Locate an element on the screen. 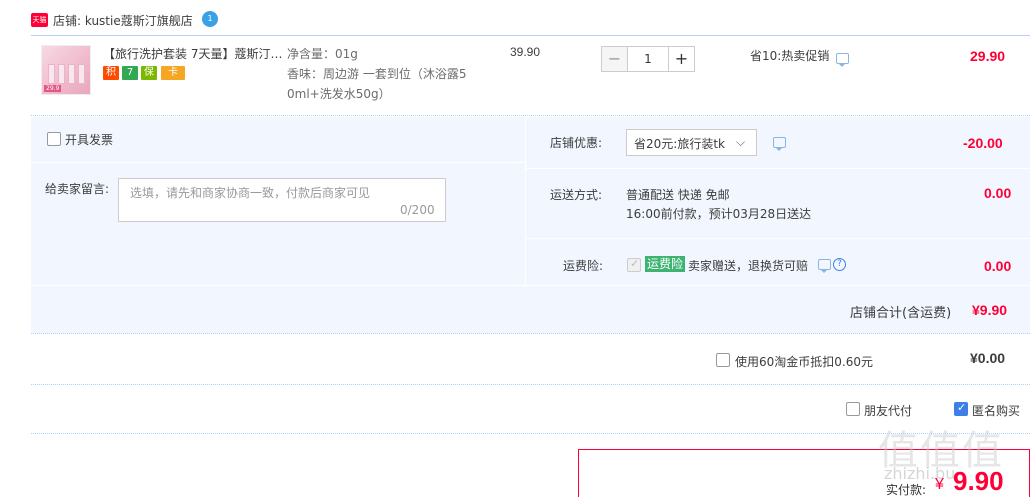  spec-net-content: 净含量：01g is located at coordinates (322, 54).